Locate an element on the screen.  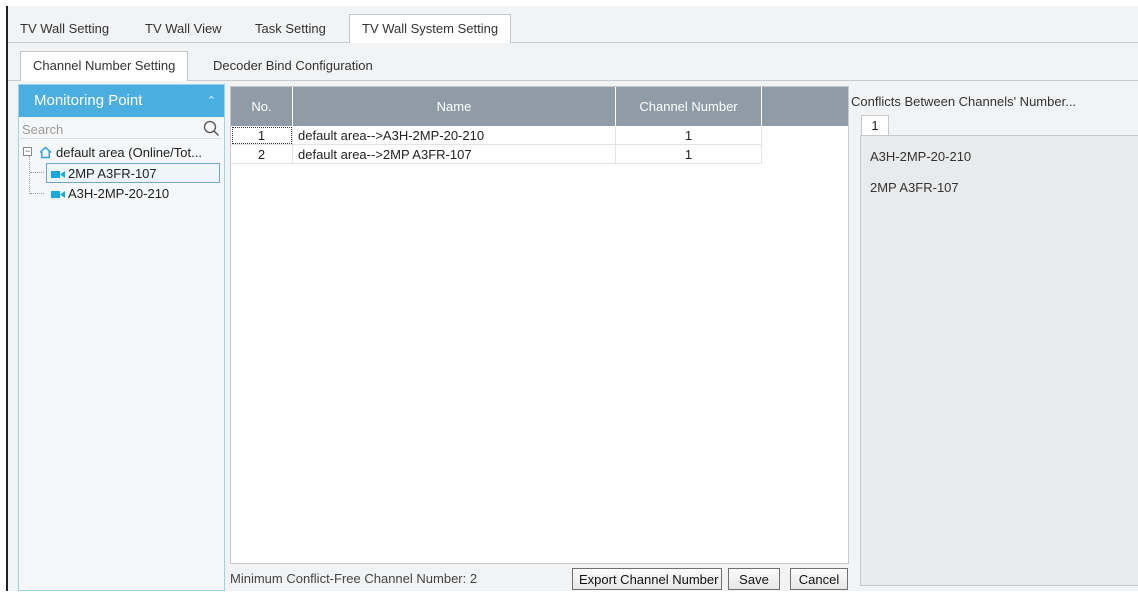
column-header-name: Name is located at coordinates (454, 106).